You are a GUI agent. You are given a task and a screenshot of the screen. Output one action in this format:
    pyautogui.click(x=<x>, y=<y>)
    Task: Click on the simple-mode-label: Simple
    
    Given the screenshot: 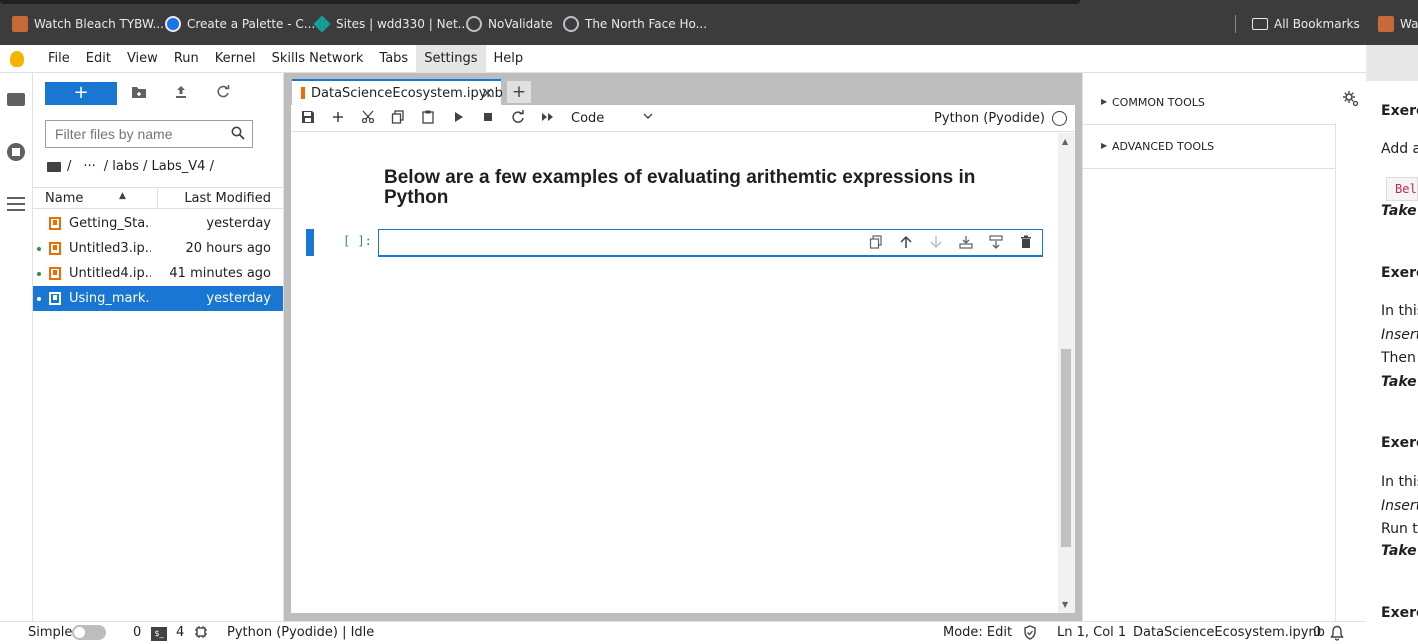 What is the action you would take?
    pyautogui.click(x=50, y=632)
    